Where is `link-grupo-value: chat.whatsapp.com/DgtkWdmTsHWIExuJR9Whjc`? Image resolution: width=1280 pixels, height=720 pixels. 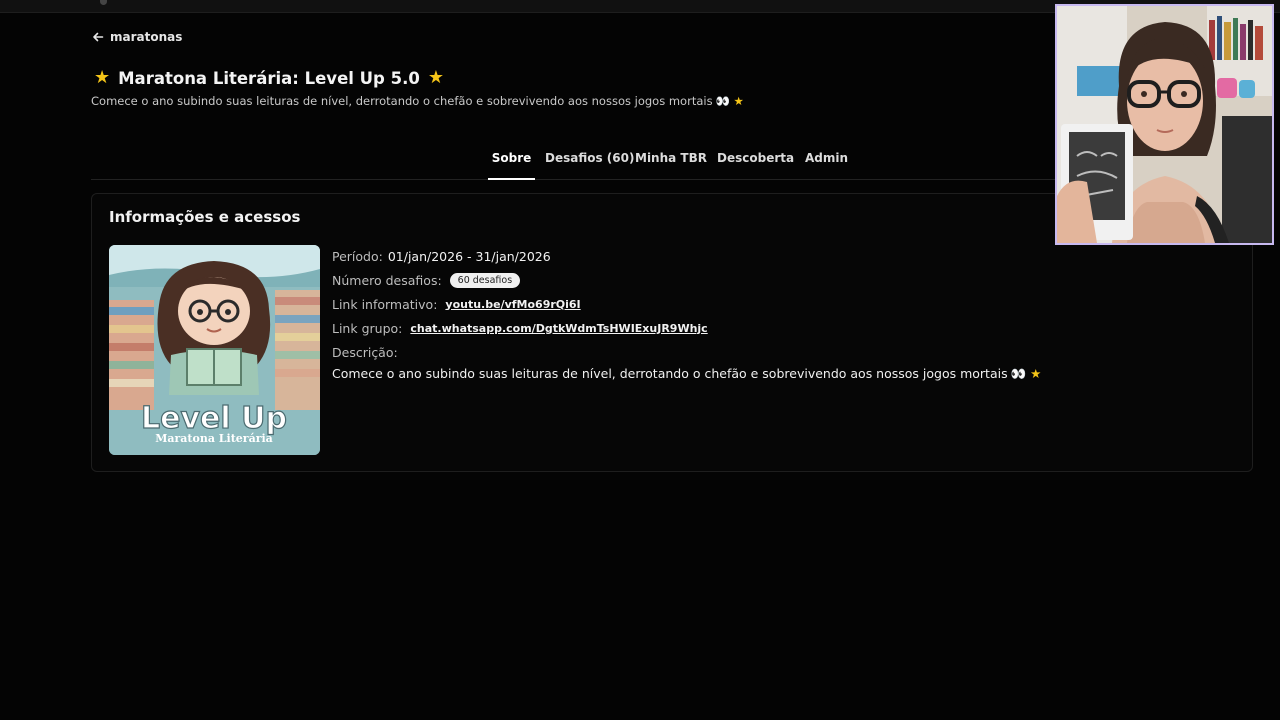
link-grupo-value: chat.whatsapp.com/DgtkWdmTsHWIExuJR9Whjc is located at coordinates (558, 328).